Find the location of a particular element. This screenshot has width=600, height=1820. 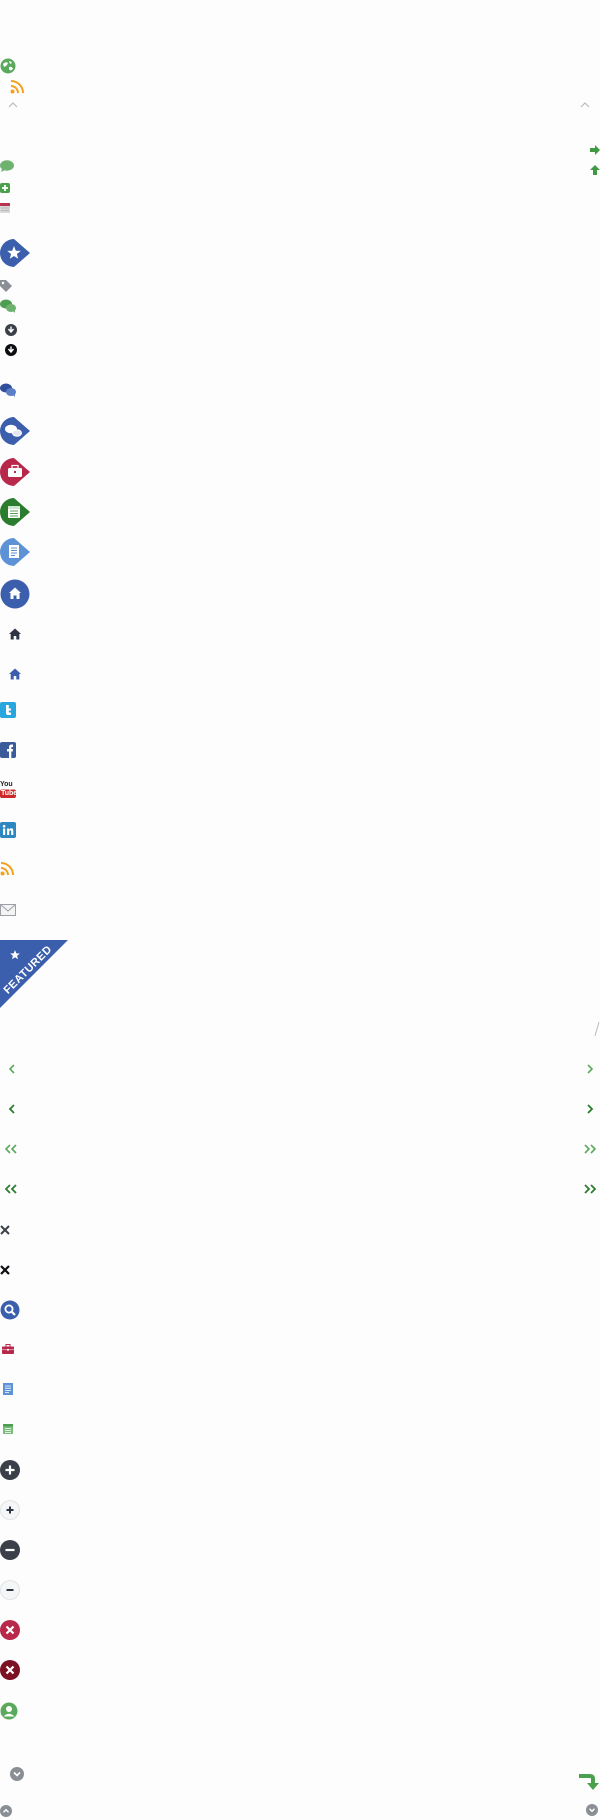

arrow-right-icon is located at coordinates (595, 150).